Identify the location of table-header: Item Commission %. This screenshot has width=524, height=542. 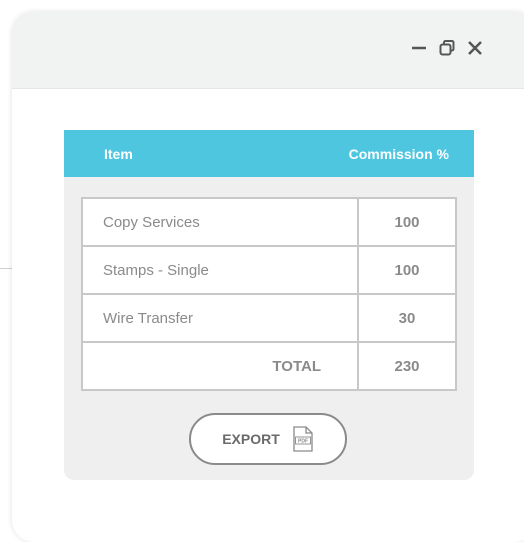
(269, 153).